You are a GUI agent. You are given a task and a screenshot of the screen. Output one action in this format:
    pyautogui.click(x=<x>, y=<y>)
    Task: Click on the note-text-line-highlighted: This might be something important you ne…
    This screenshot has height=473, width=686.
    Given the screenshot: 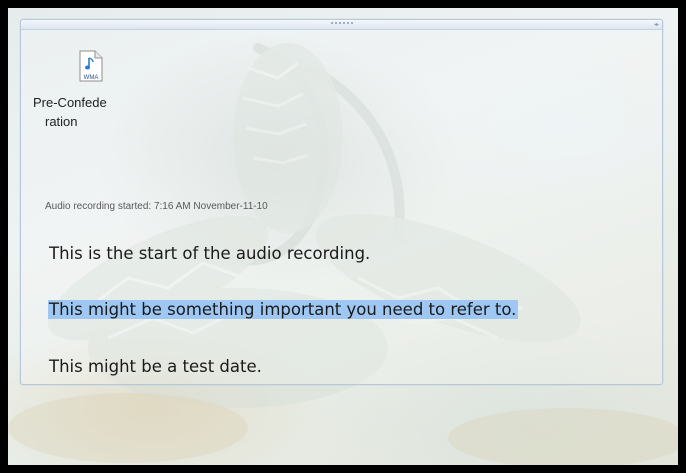 What is the action you would take?
    pyautogui.click(x=283, y=310)
    